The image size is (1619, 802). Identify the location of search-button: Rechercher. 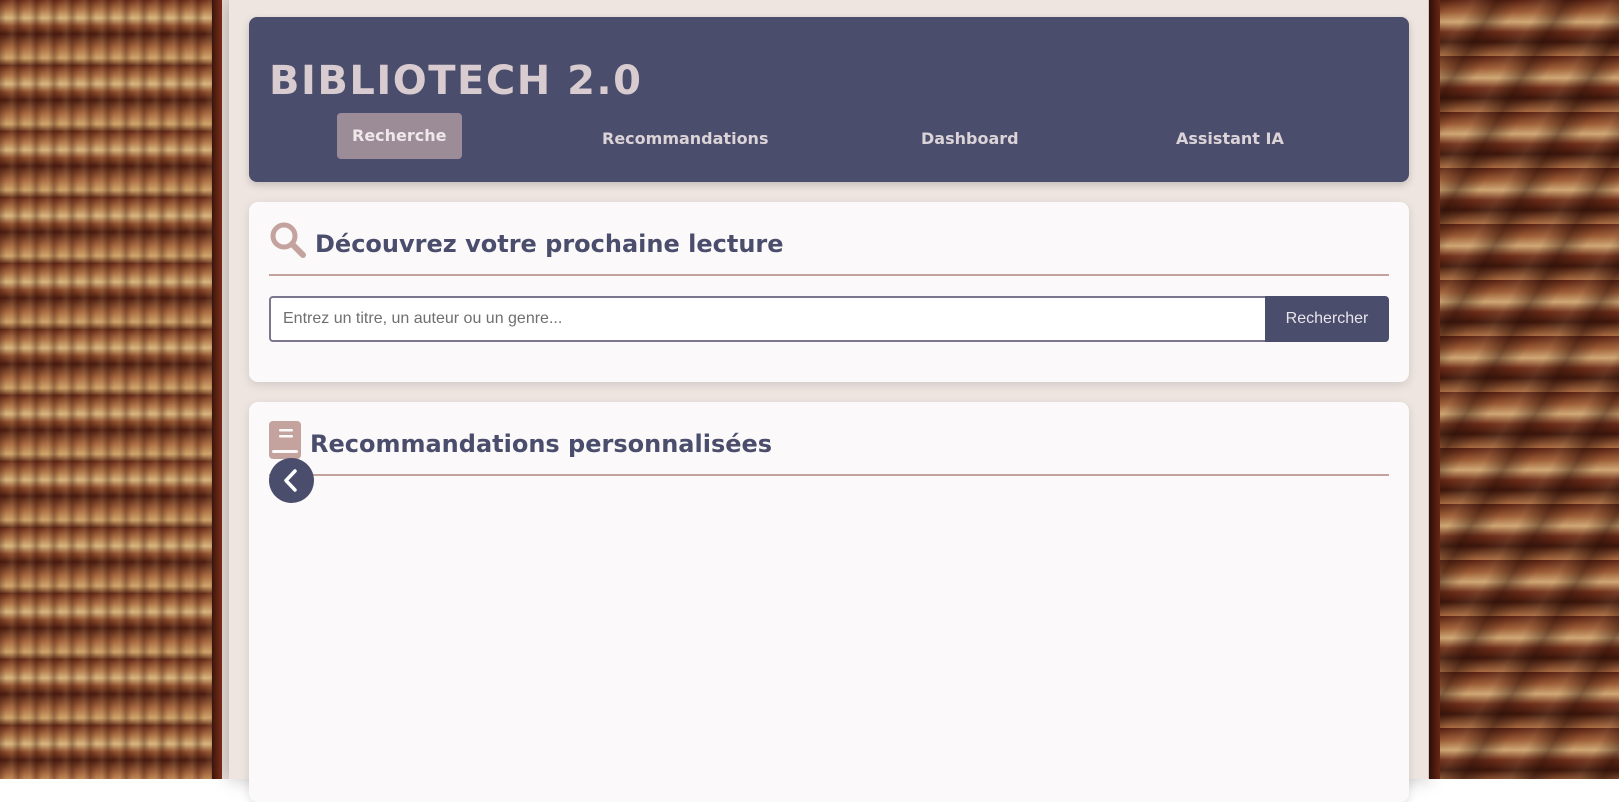
(1327, 319).